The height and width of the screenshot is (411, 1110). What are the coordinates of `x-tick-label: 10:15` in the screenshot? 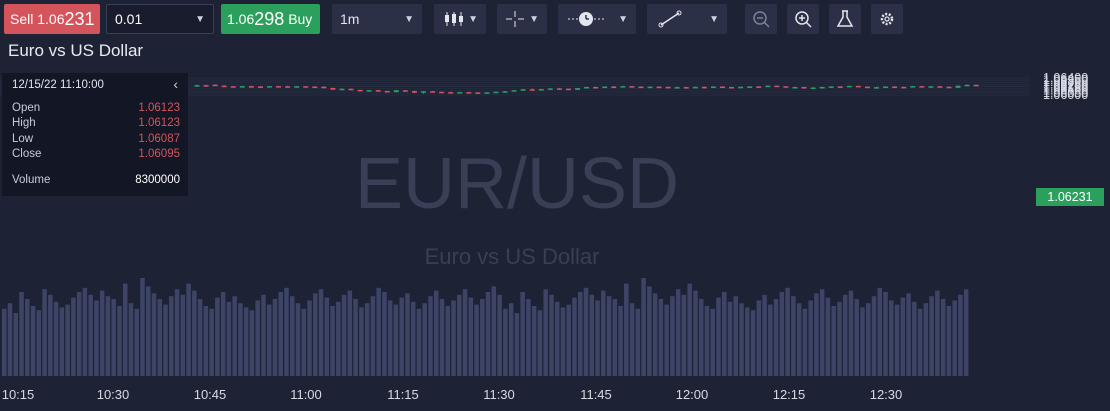 It's located at (18, 394).